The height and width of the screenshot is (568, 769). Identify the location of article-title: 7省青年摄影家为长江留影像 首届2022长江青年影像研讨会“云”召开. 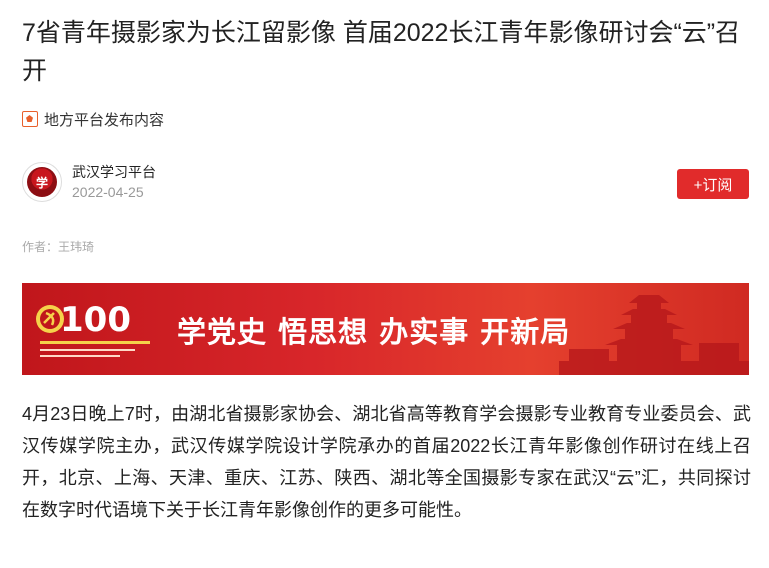
(381, 52).